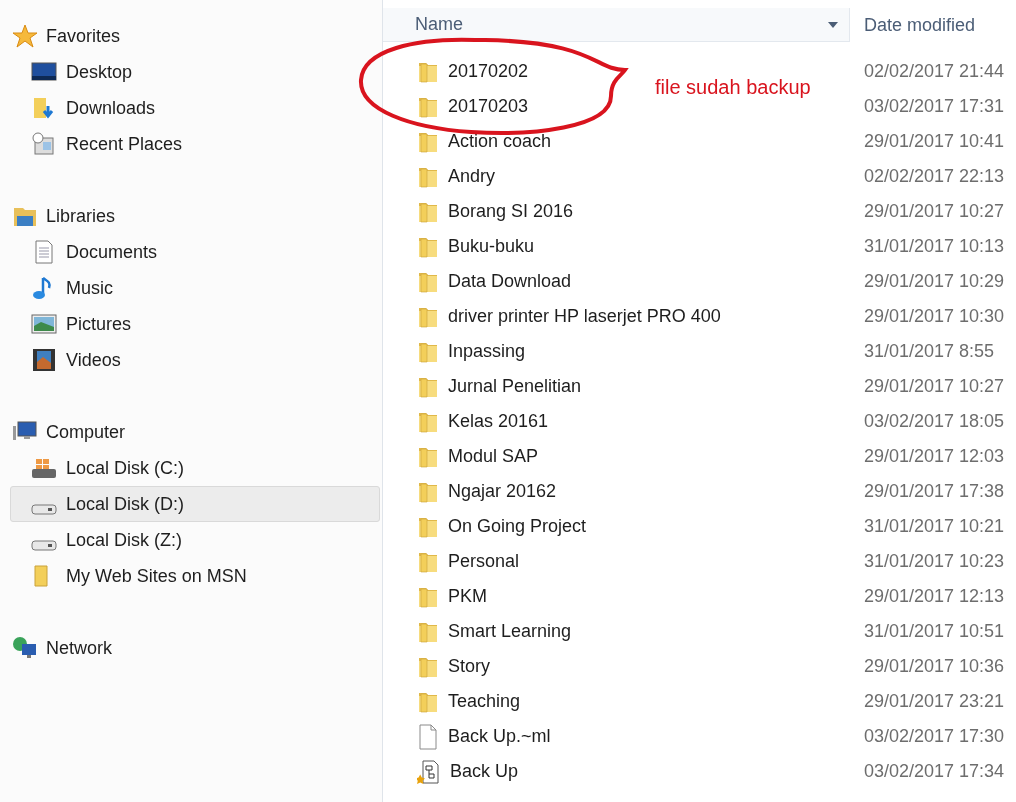 This screenshot has height=802, width=1016. Describe the element at coordinates (934, 526) in the screenshot. I see `date-modified: 31/01/2017 10:21` at that location.